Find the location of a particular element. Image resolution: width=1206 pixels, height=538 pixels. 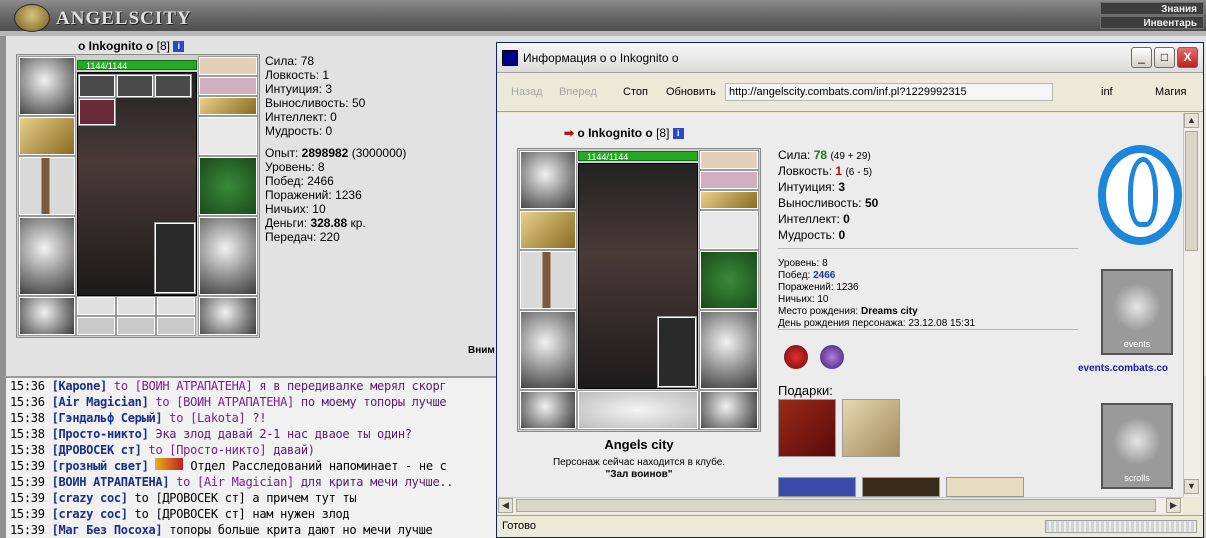

profile-bracers-slot is located at coordinates (548, 230).